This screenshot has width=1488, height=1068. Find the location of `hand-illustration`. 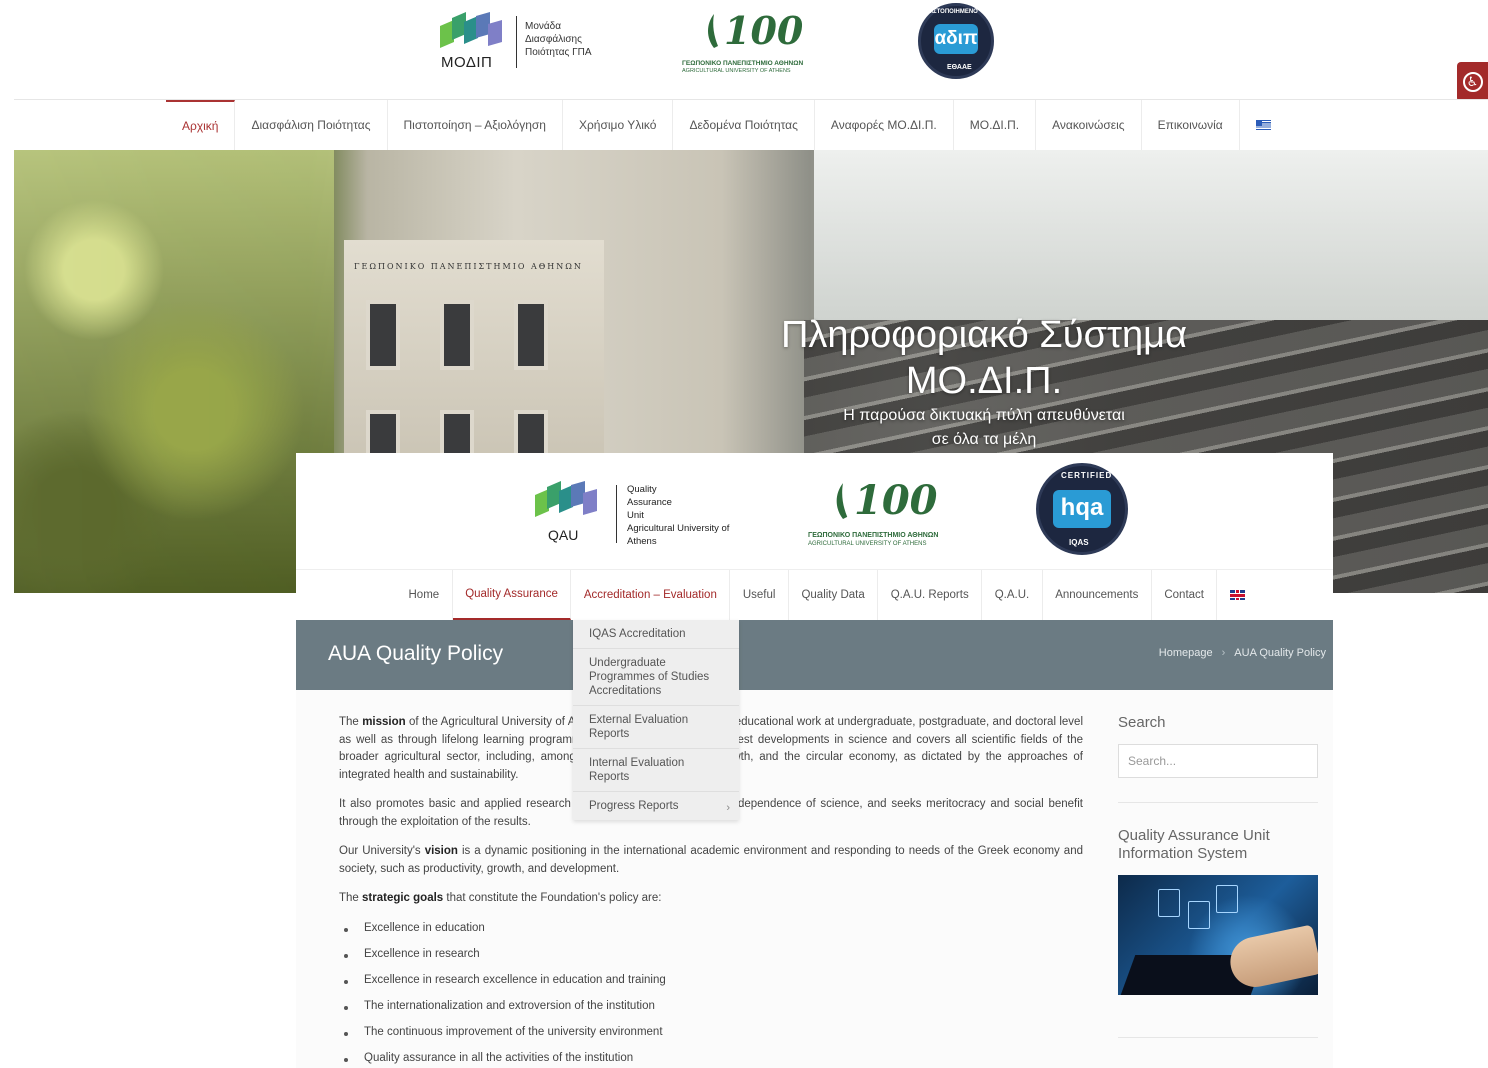

hand-illustration is located at coordinates (1271, 958).